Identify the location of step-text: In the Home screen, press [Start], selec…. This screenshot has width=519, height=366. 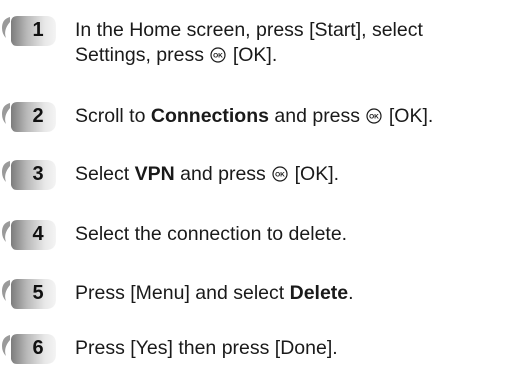
(249, 43).